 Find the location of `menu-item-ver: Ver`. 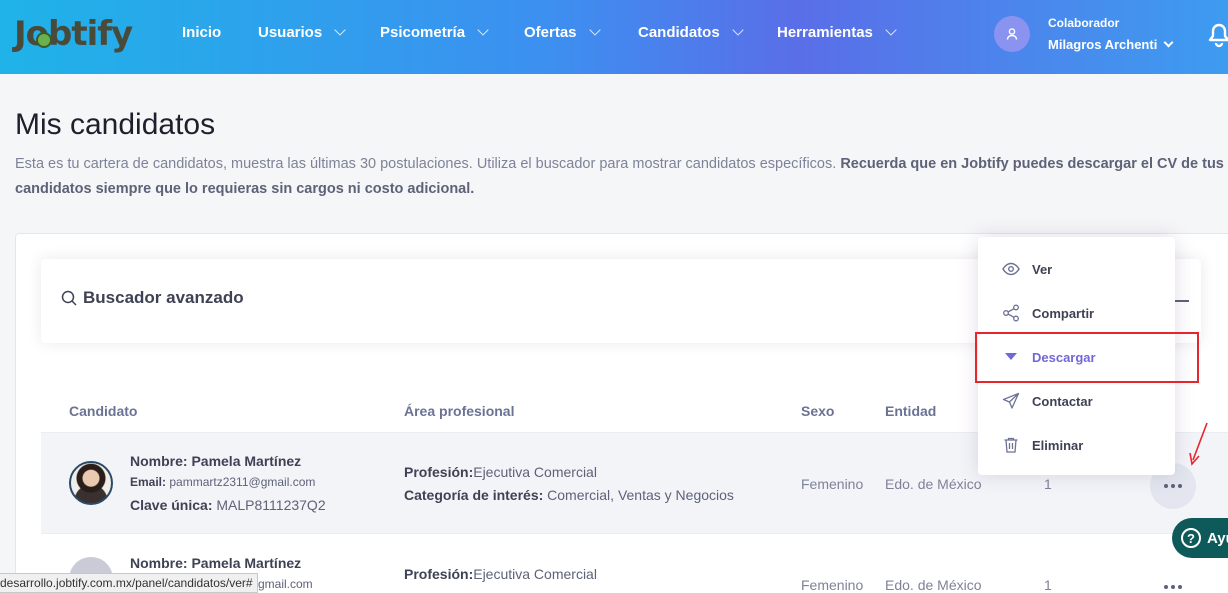

menu-item-ver: Ver is located at coordinates (1076, 269).